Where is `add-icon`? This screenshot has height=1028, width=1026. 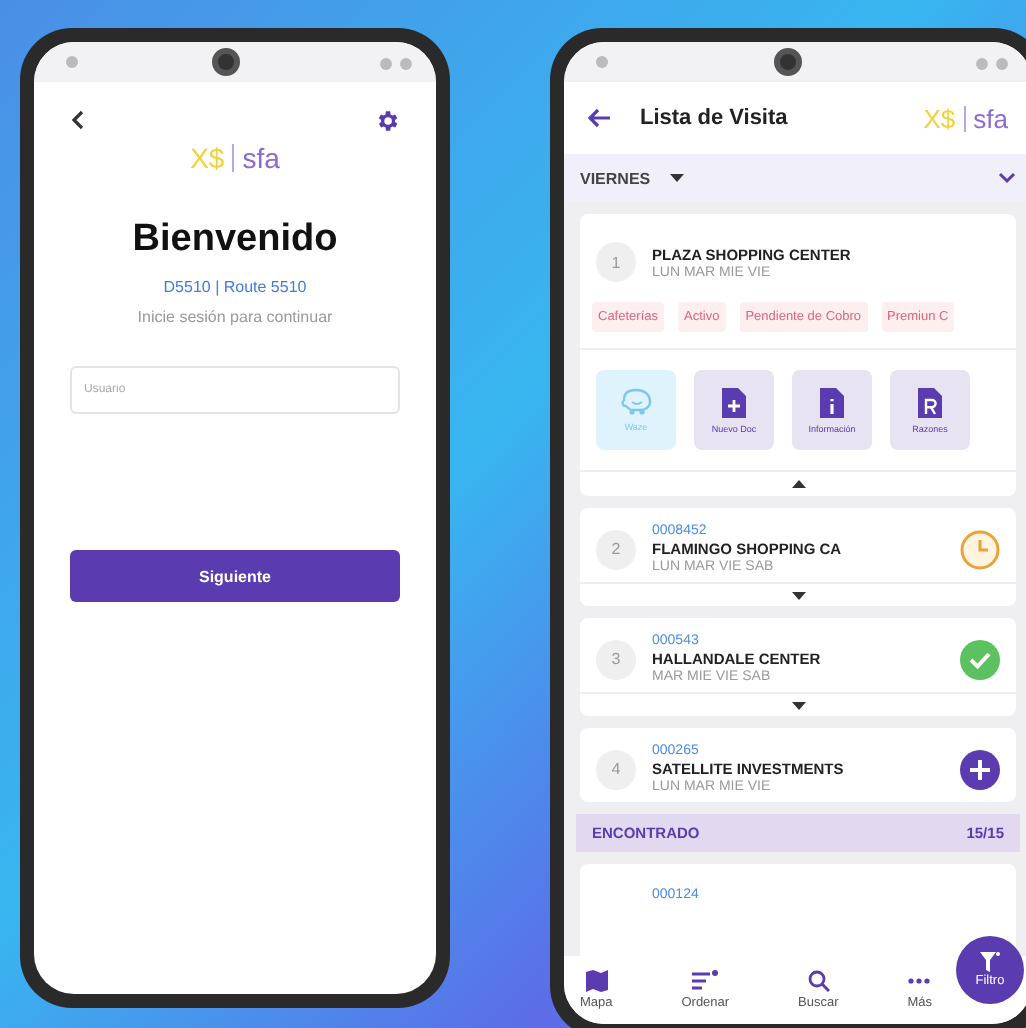
add-icon is located at coordinates (980, 769).